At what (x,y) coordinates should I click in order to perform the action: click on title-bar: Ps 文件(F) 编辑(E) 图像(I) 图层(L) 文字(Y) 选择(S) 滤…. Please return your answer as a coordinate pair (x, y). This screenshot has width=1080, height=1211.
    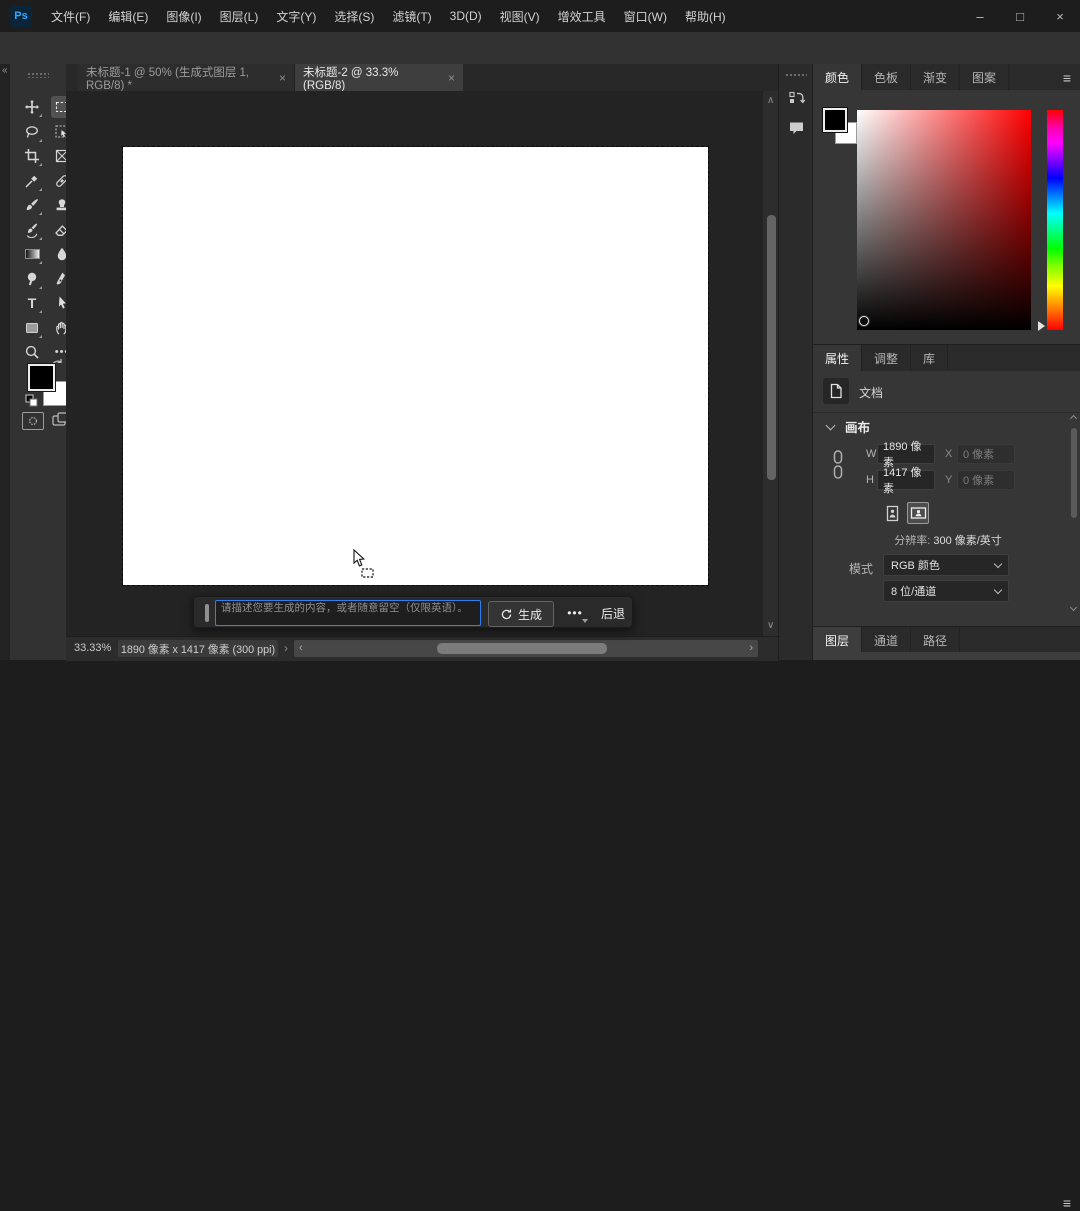
    Looking at the image, I should click on (540, 16).